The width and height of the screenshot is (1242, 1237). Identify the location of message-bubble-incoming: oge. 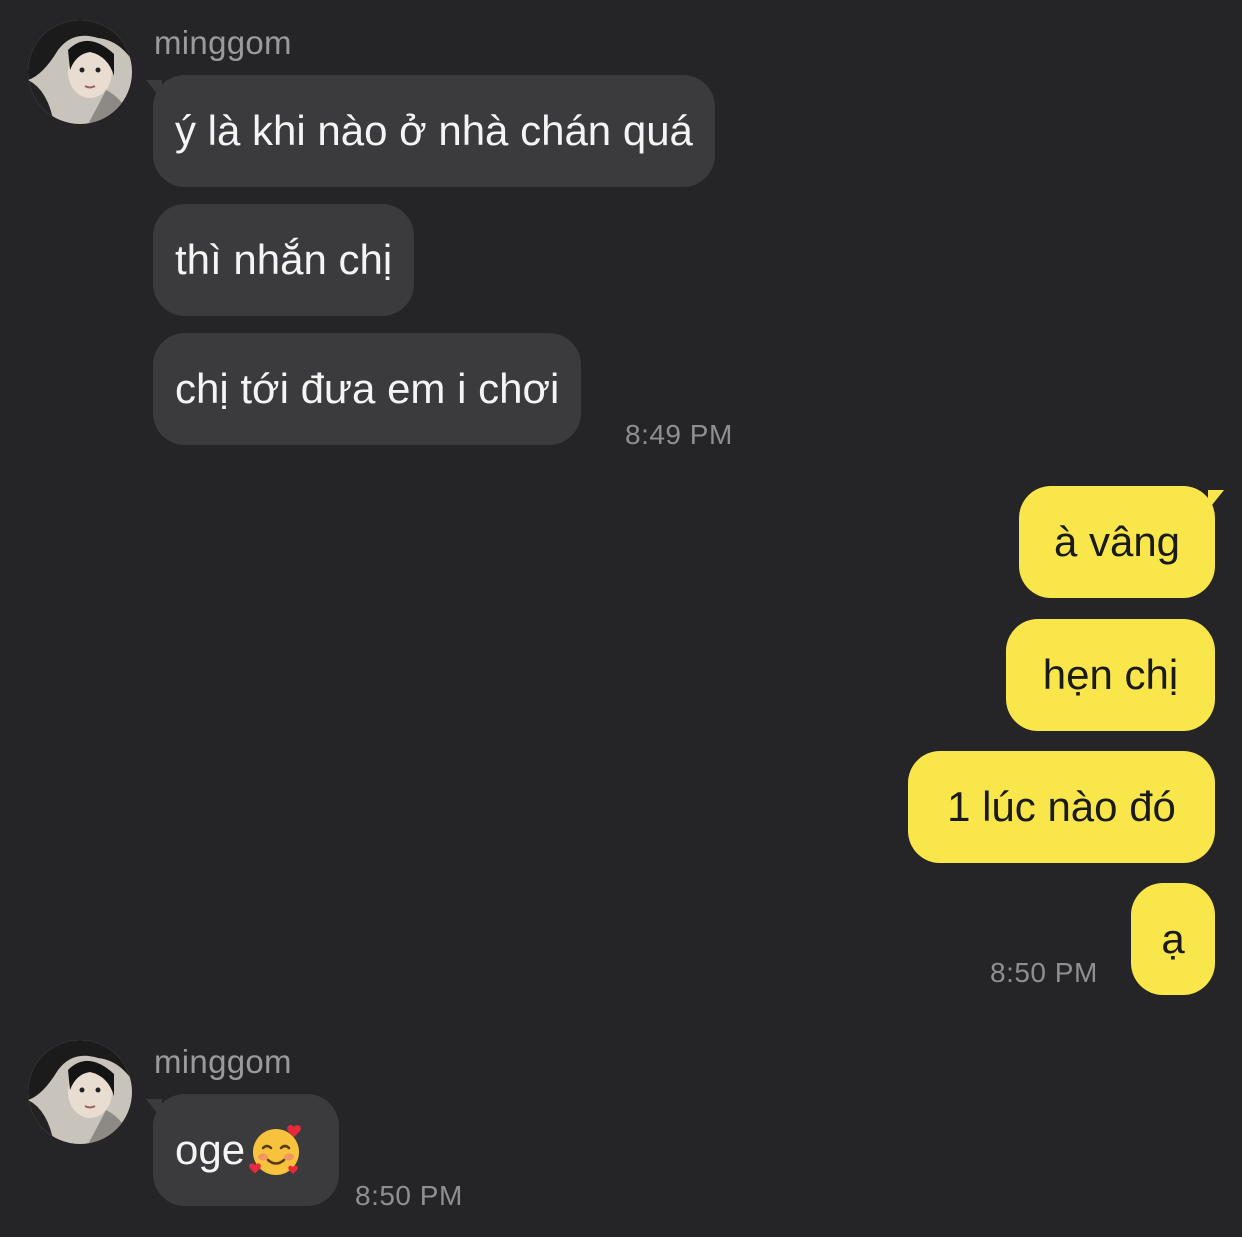
(246, 1150).